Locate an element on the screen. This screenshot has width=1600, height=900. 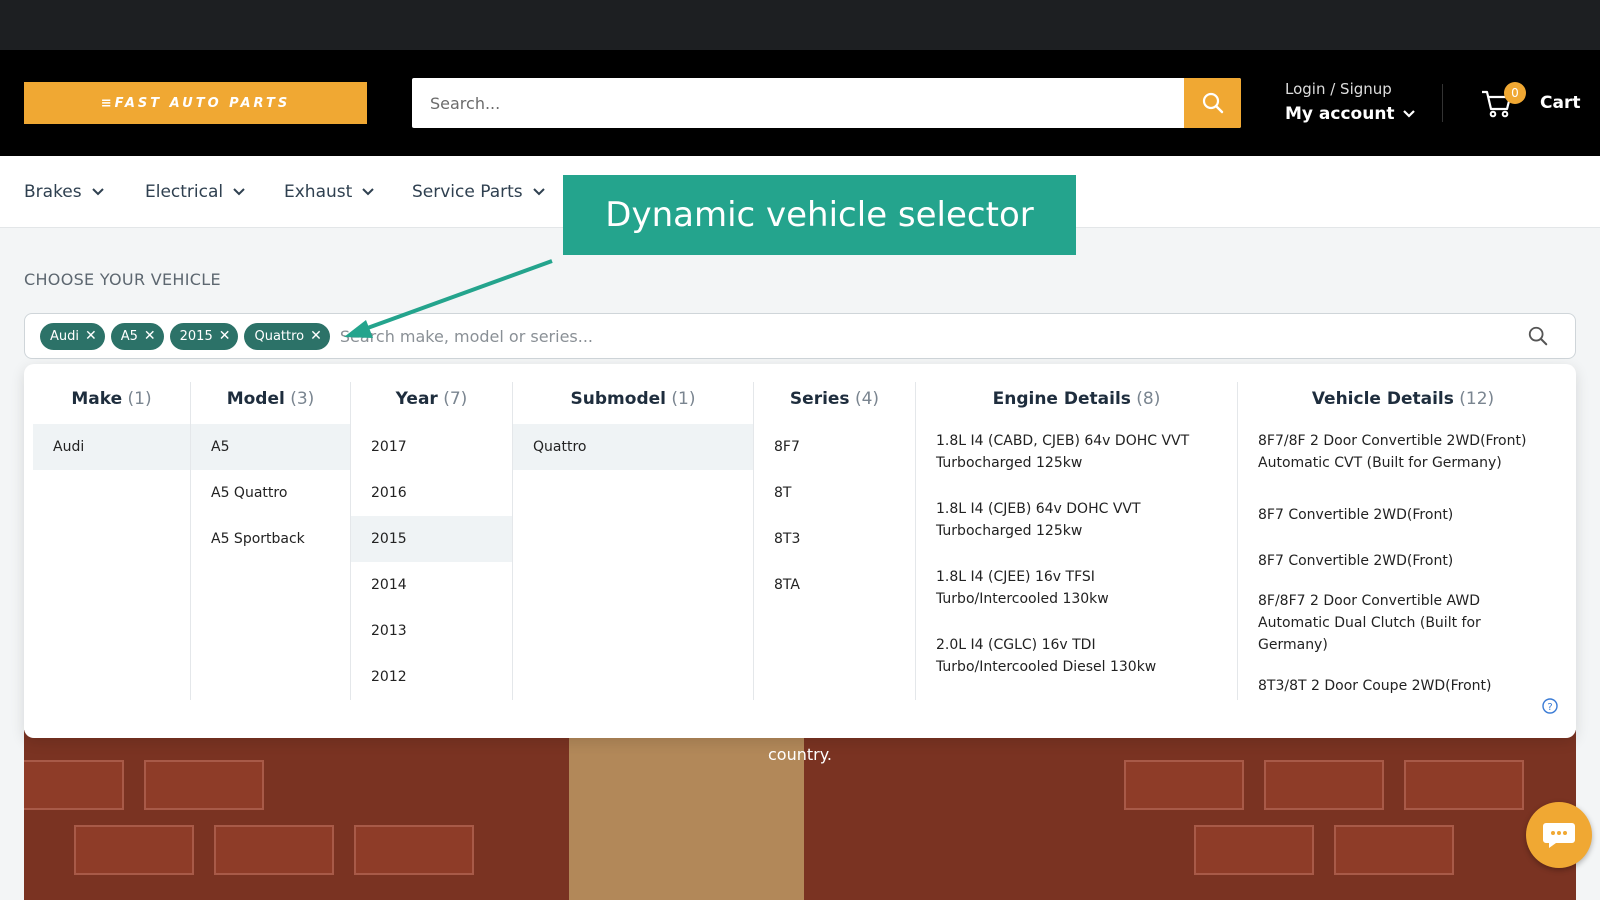
series-option: 8T is located at coordinates (834, 493).